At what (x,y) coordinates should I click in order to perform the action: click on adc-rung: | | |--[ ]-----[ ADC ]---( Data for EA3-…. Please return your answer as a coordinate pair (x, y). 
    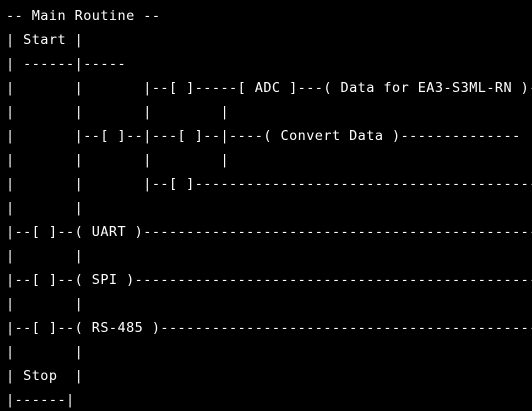
    Looking at the image, I should click on (269, 88).